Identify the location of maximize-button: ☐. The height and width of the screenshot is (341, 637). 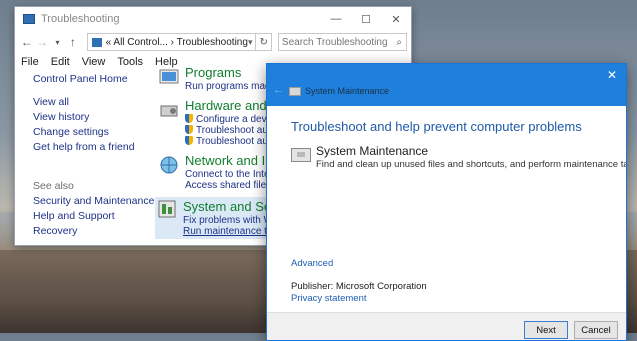
(366, 19).